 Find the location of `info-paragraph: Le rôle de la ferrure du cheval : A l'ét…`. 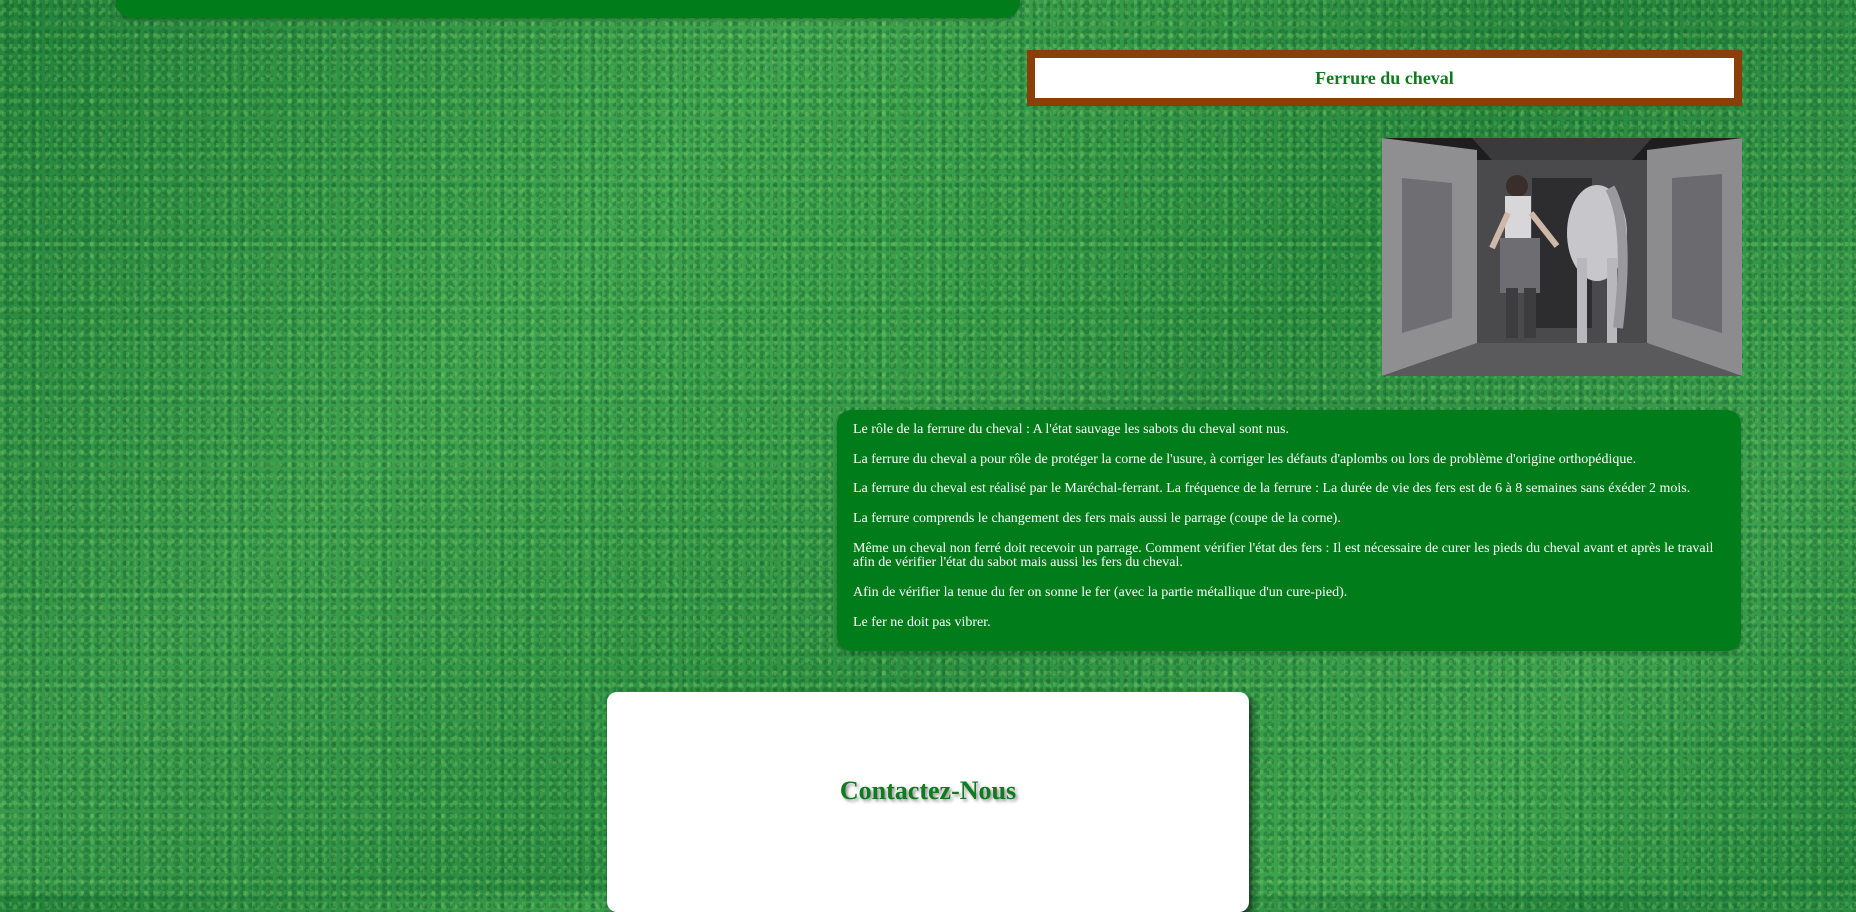

info-paragraph: Le rôle de la ferrure du cheval : A l'ét… is located at coordinates (1071, 429).